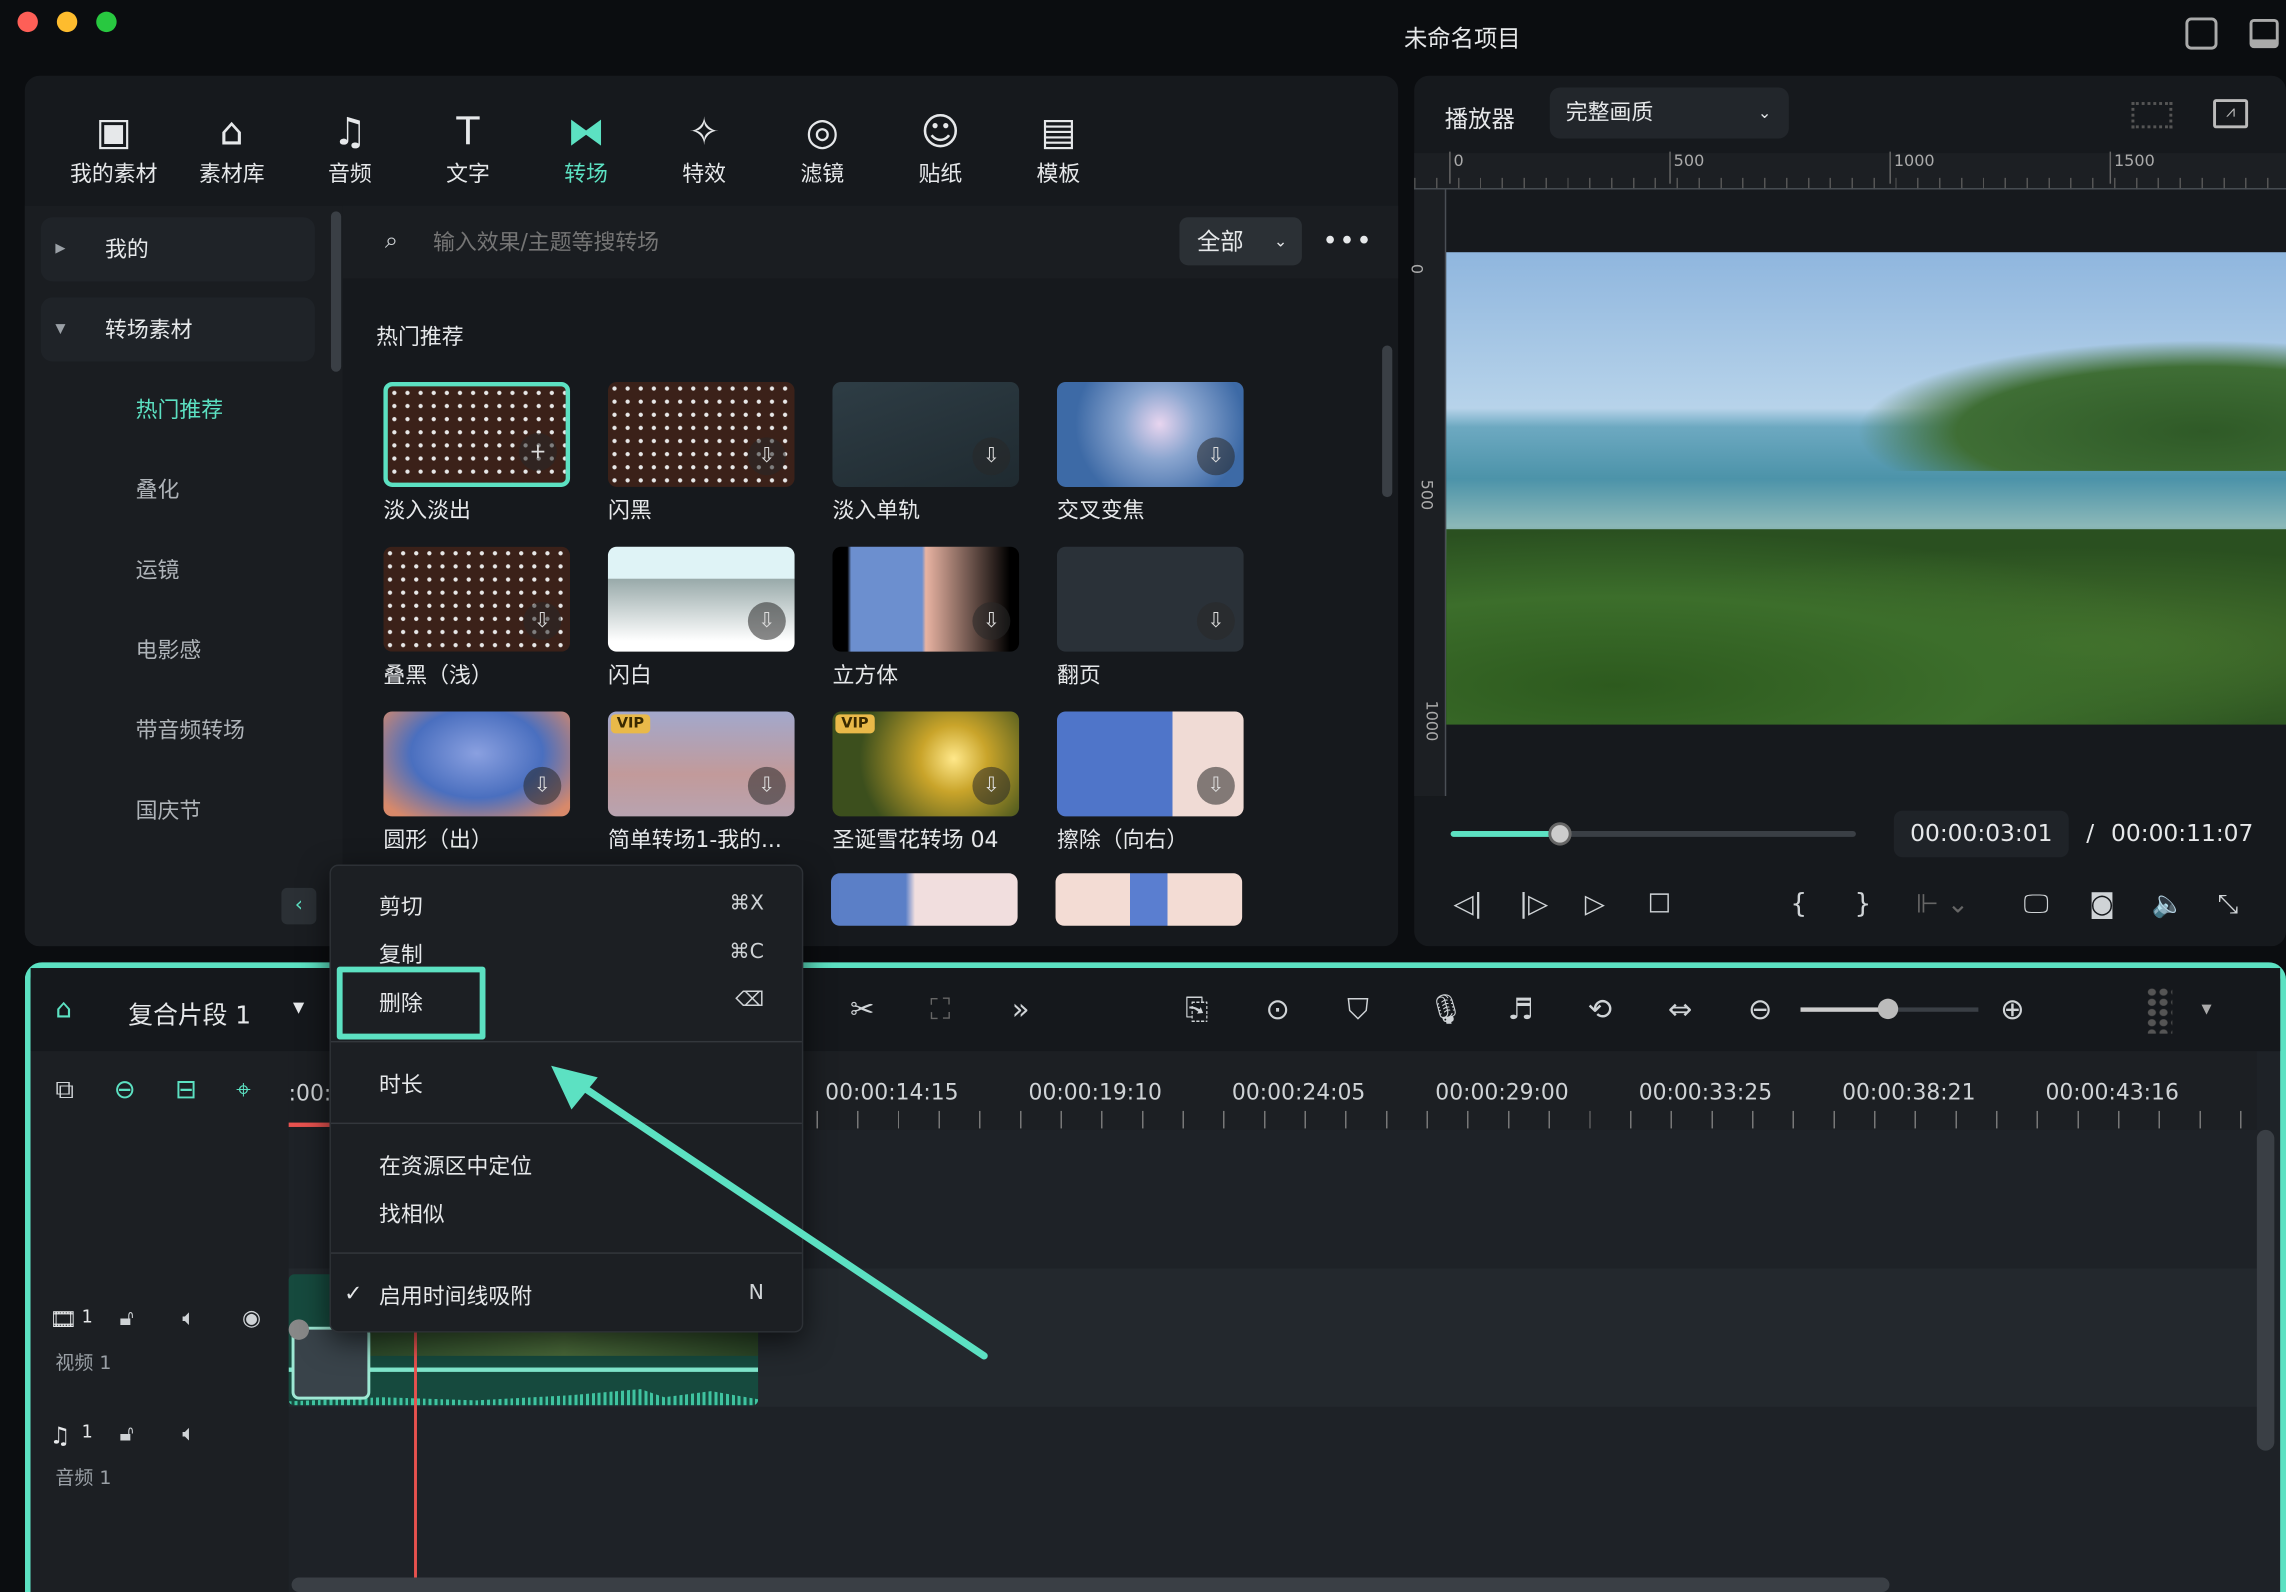 This screenshot has height=1592, width=2286. Describe the element at coordinates (1090, 1584) in the screenshot. I see `horizontal-scrollbar` at that location.